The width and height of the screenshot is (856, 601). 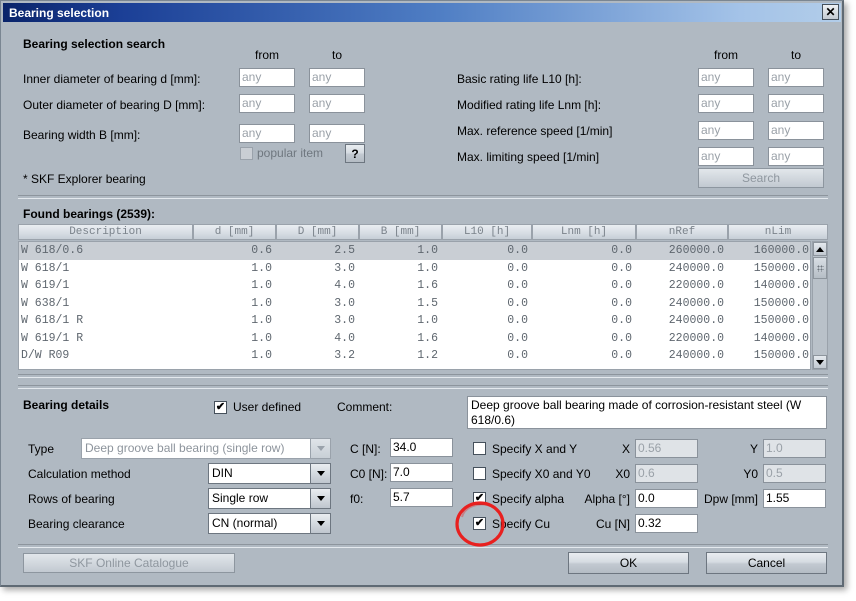 What do you see at coordinates (796, 77) in the screenshot?
I see `basic-rating-life-to-input: any` at bounding box center [796, 77].